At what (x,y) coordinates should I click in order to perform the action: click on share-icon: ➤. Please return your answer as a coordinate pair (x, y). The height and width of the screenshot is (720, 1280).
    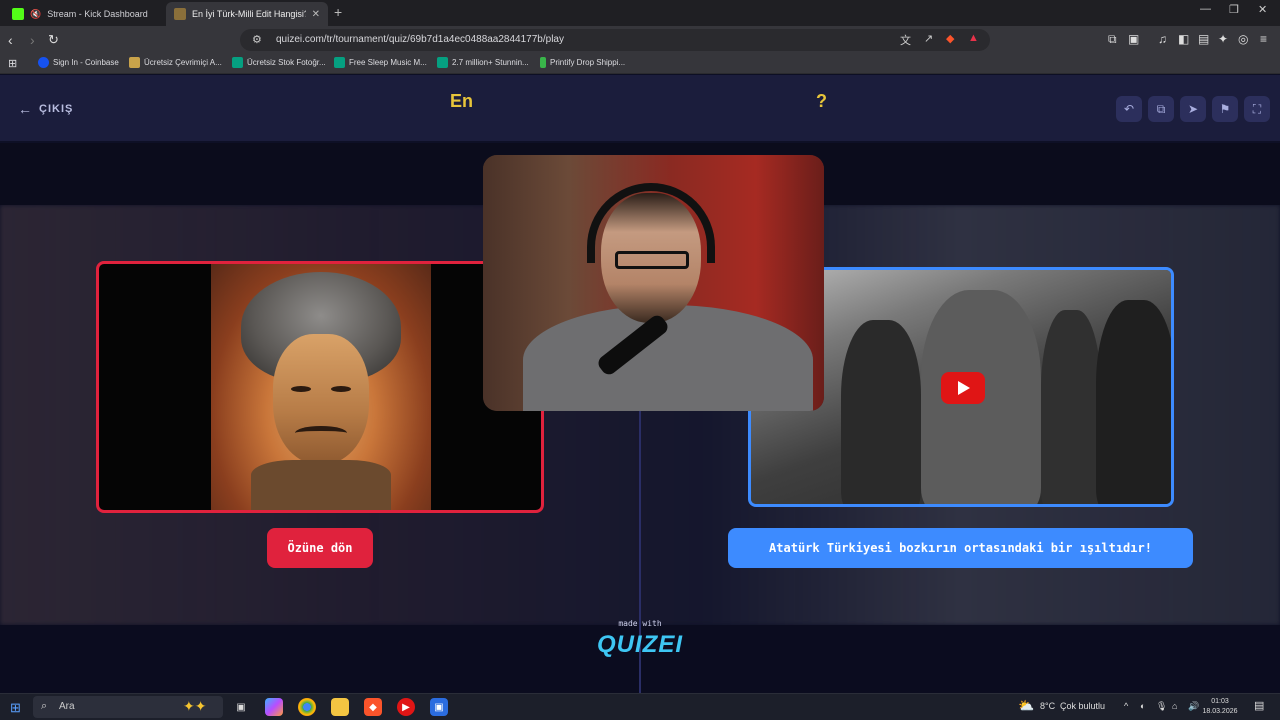
    Looking at the image, I should click on (1193, 109).